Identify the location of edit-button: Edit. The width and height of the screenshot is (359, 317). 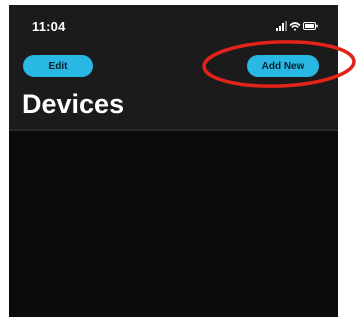
(58, 66).